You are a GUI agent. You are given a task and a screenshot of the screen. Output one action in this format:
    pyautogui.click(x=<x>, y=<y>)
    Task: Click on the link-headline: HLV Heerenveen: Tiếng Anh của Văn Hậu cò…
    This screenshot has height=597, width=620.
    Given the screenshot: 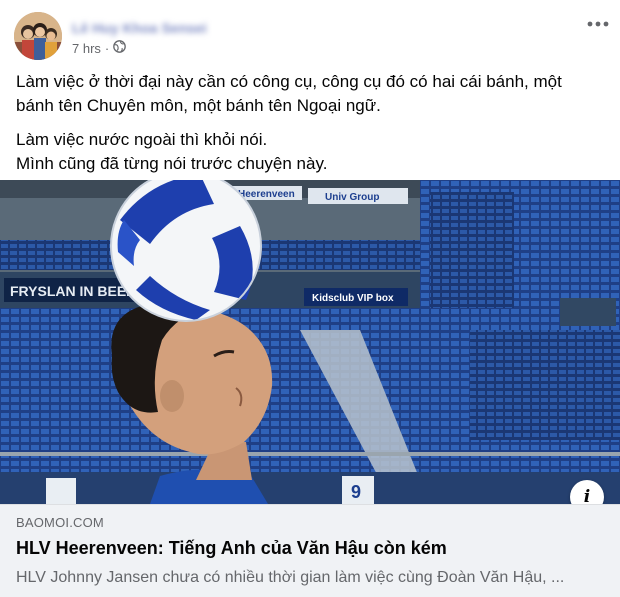 What is the action you would take?
    pyautogui.click(x=231, y=548)
    